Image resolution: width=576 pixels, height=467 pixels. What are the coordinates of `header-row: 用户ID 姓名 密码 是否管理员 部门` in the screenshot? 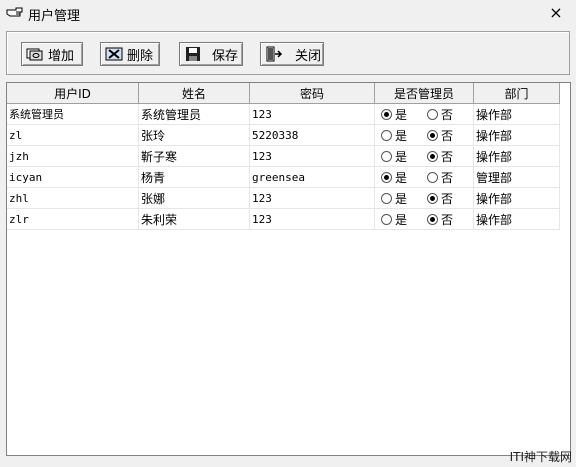 It's located at (283, 93).